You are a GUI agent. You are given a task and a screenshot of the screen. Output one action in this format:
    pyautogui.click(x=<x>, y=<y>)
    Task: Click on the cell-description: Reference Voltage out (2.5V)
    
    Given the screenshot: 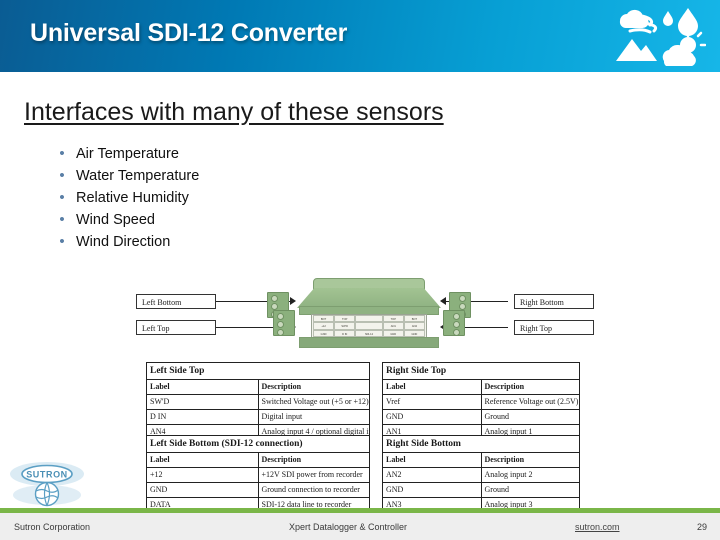 What is the action you would take?
    pyautogui.click(x=530, y=402)
    